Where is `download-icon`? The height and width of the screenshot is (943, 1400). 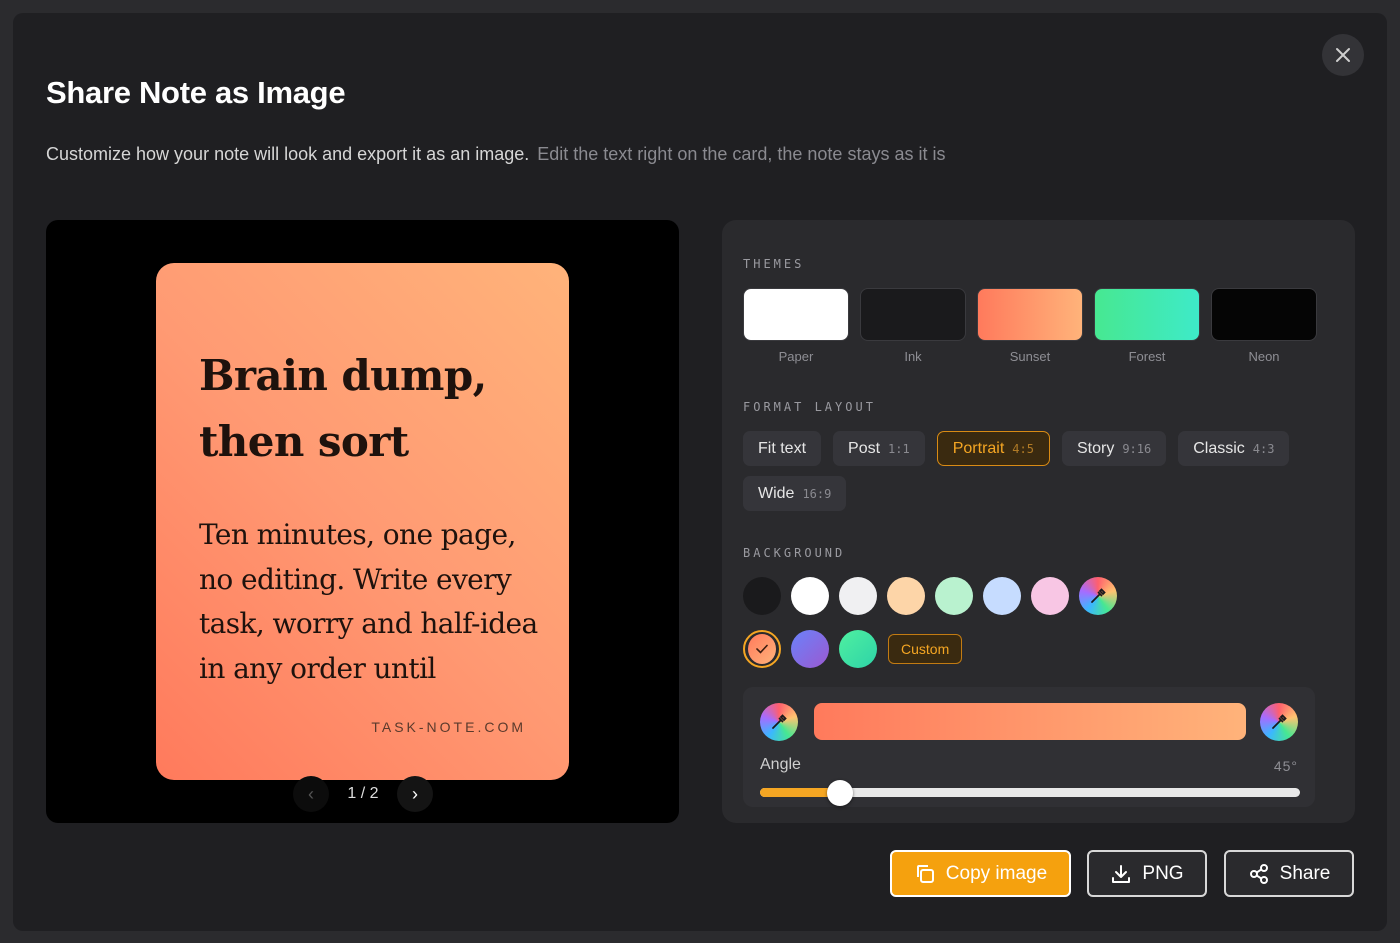
download-icon is located at coordinates (1121, 873).